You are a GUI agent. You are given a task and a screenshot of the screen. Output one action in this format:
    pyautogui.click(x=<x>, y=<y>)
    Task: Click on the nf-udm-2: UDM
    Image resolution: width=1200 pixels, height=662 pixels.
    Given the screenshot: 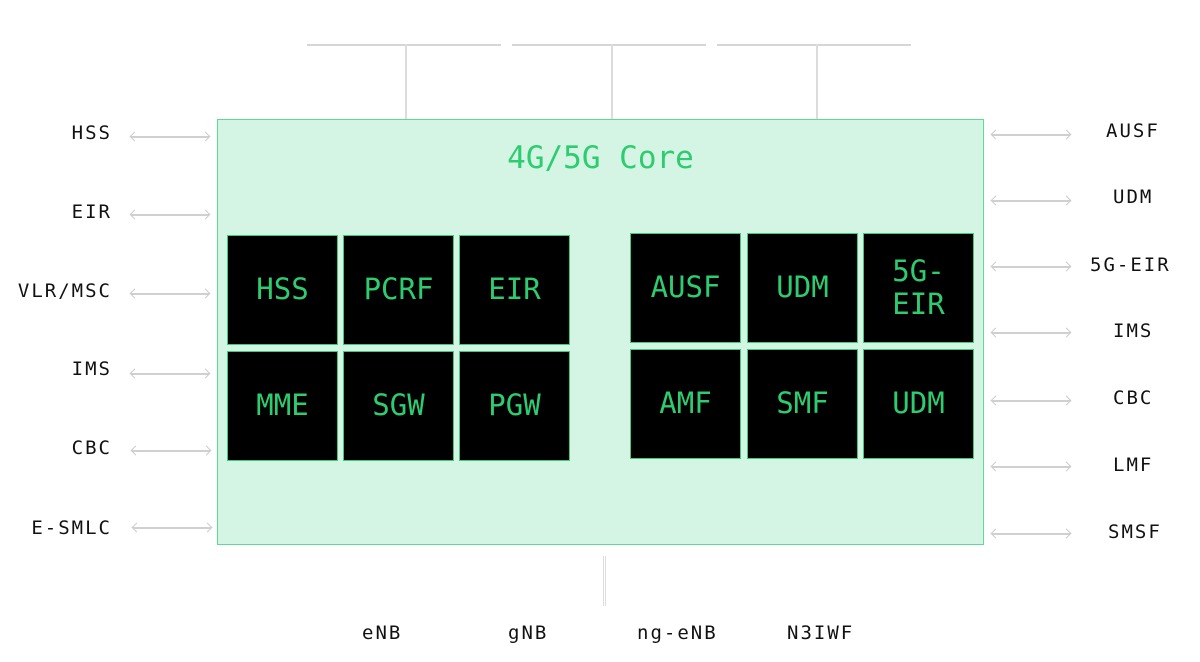 What is the action you would take?
    pyautogui.click(x=918, y=404)
    